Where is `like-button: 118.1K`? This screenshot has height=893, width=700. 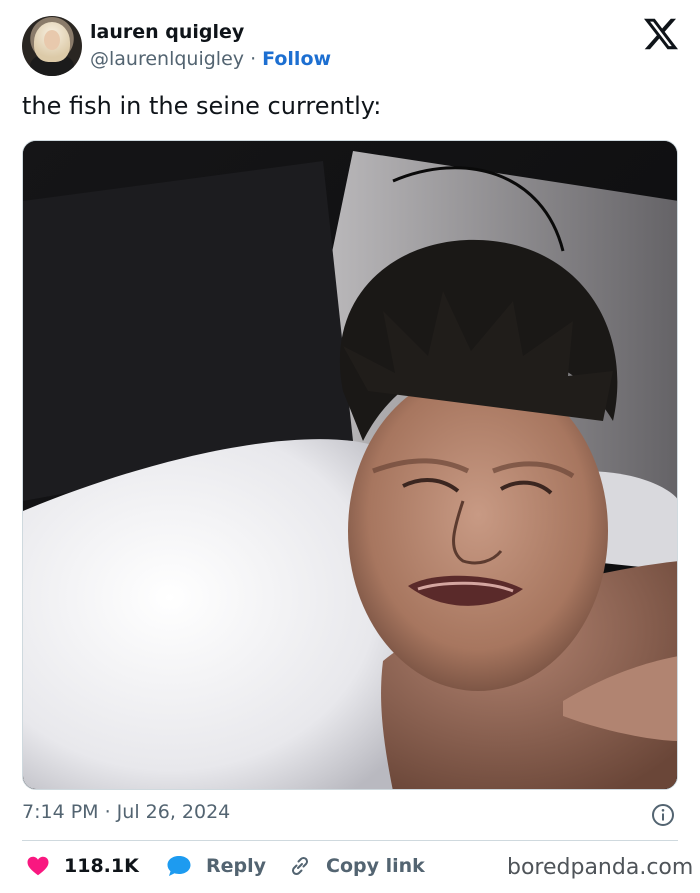
like-button: 118.1K is located at coordinates (82, 866).